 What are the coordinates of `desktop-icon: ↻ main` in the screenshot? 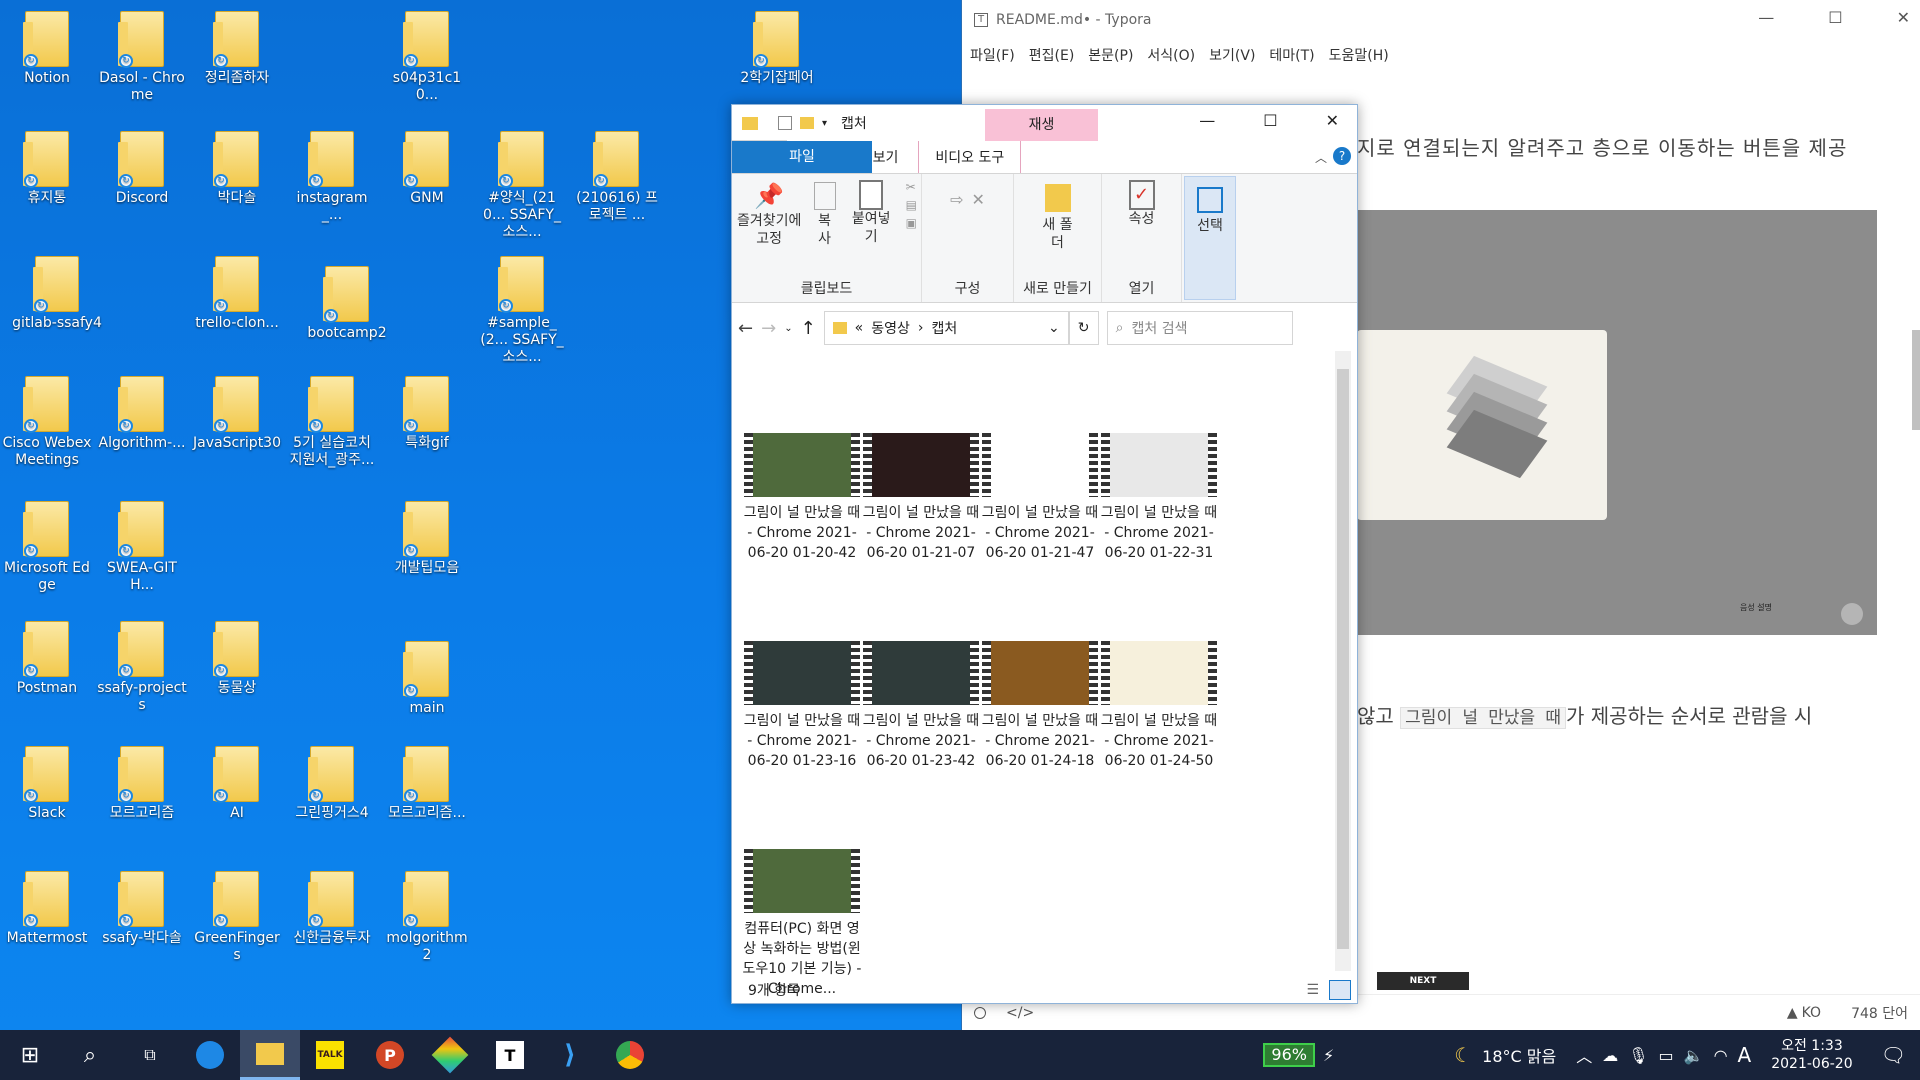 It's located at (427, 678).